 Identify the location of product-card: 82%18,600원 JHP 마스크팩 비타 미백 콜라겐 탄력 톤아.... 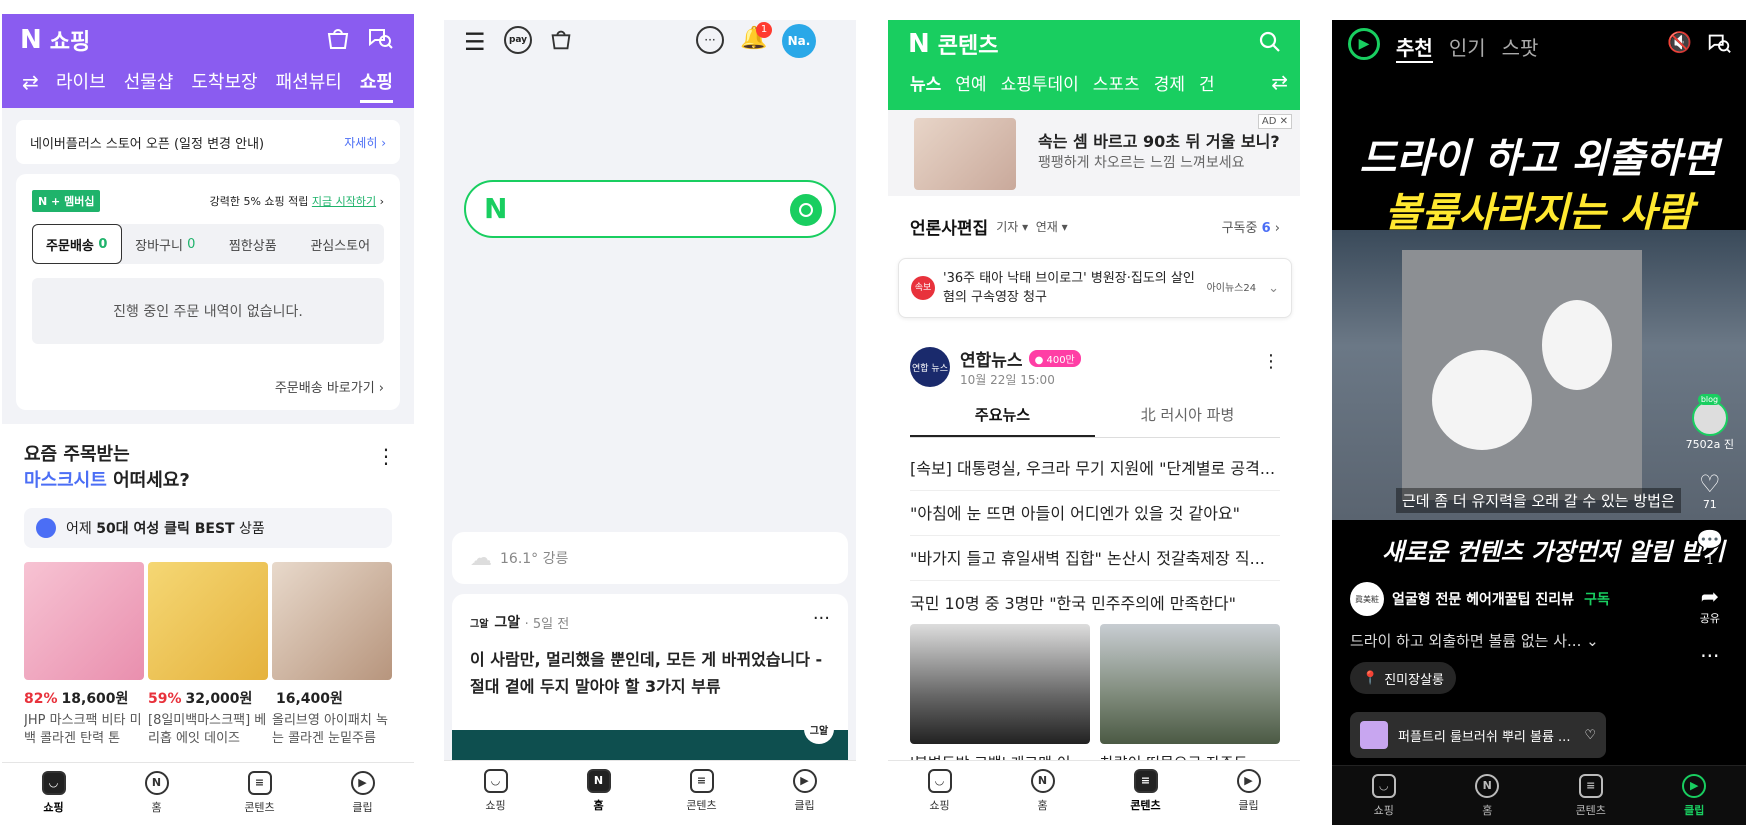
(84, 655).